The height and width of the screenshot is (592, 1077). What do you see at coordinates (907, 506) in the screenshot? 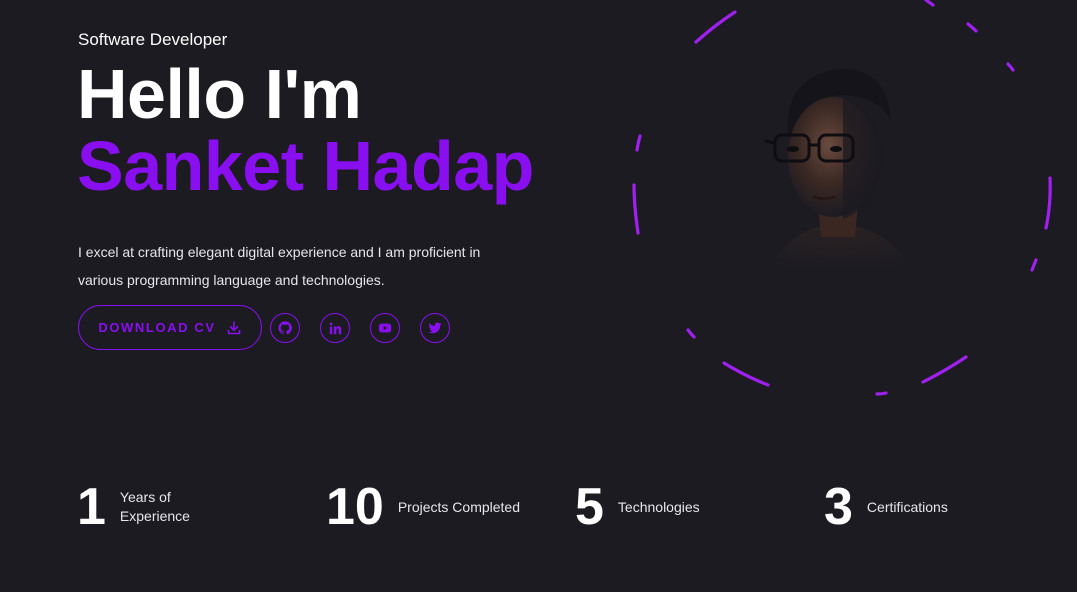
I see `stat-label: Certifications` at bounding box center [907, 506].